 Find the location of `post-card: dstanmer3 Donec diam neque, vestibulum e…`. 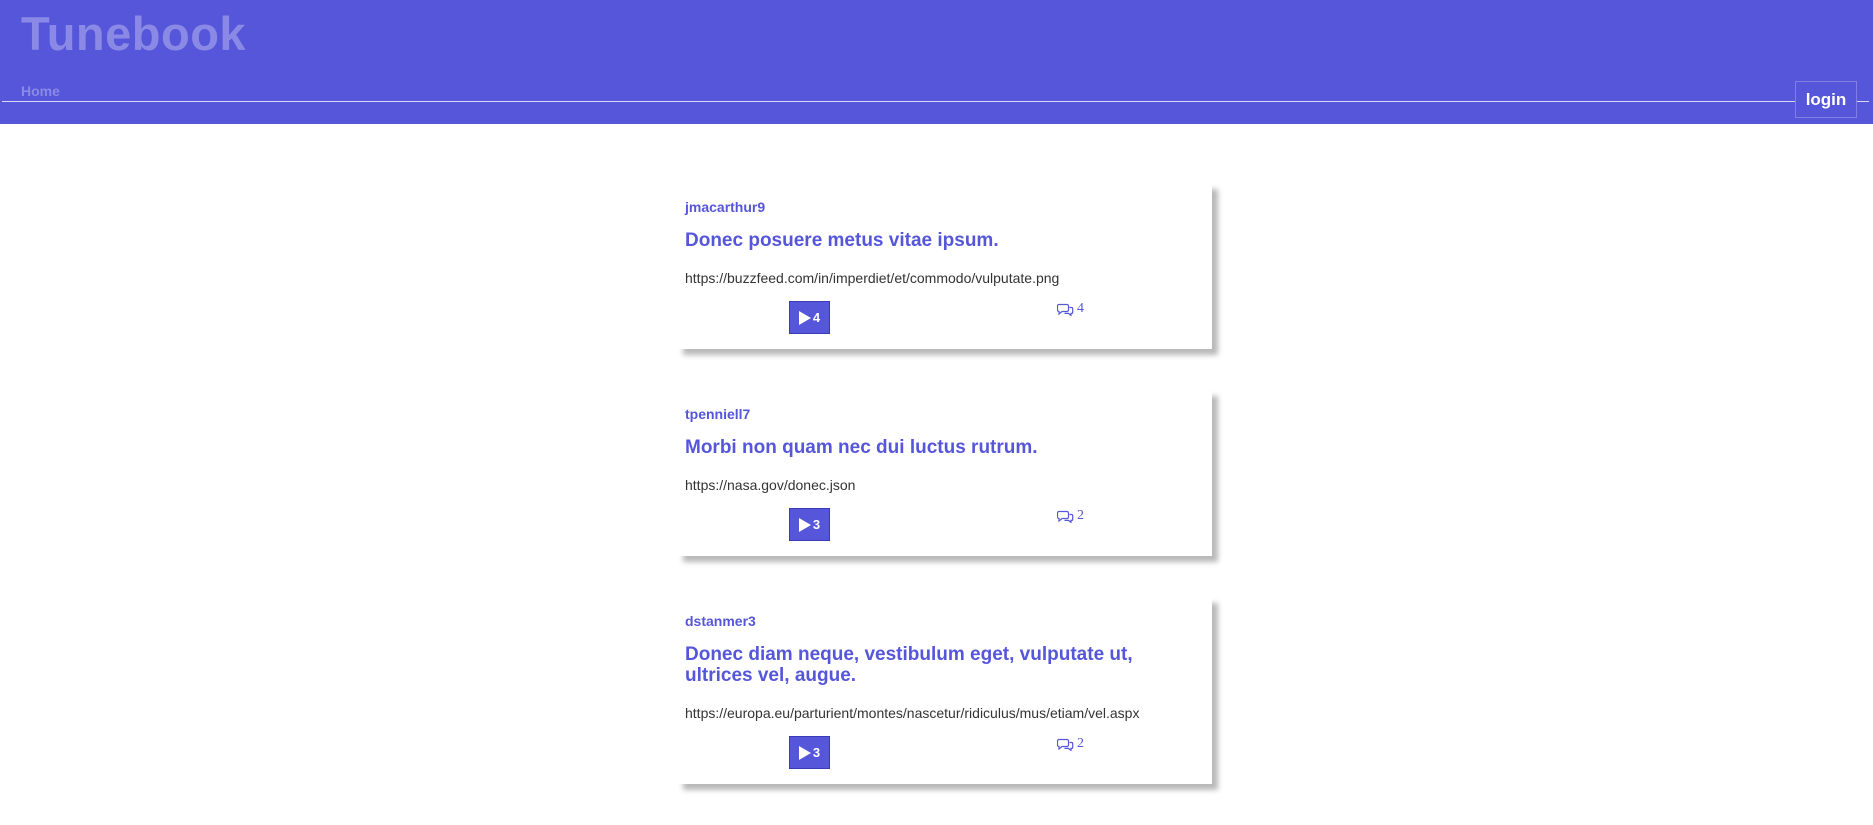

post-card: dstanmer3 Donec diam neque, vestibulum e… is located at coordinates (944, 690).